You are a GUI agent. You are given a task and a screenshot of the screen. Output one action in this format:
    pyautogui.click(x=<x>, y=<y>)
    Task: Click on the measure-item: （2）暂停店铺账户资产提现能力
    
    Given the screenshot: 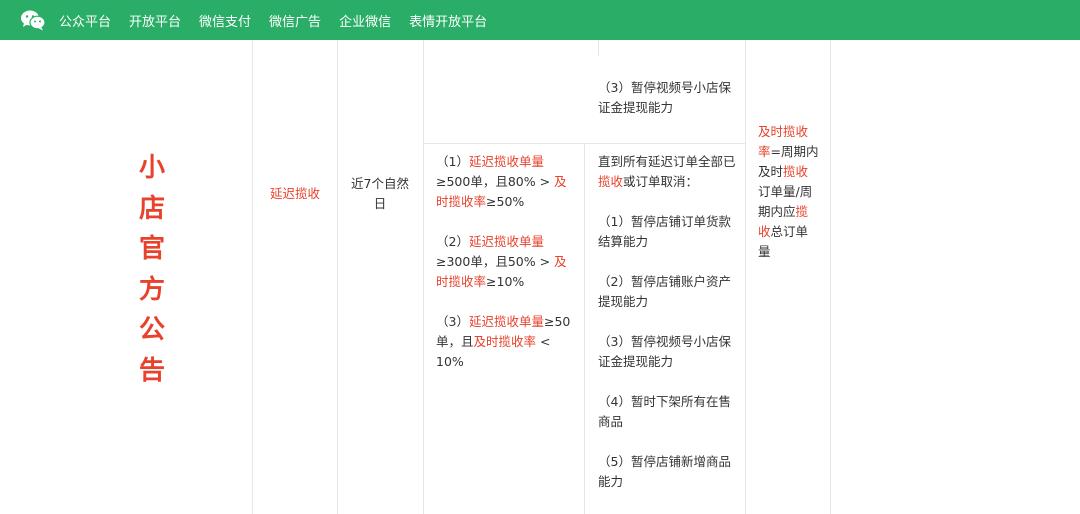 What is the action you would take?
    pyautogui.click(x=664, y=291)
    